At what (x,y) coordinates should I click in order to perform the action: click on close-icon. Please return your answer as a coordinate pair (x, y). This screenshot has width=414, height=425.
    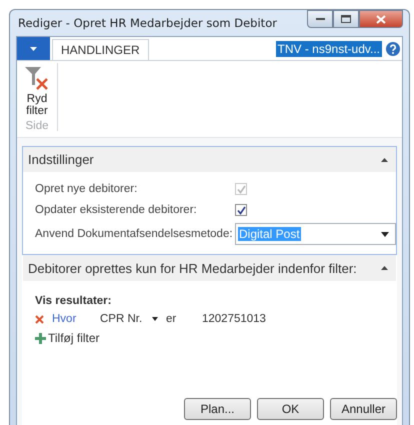
    Looking at the image, I should click on (381, 19).